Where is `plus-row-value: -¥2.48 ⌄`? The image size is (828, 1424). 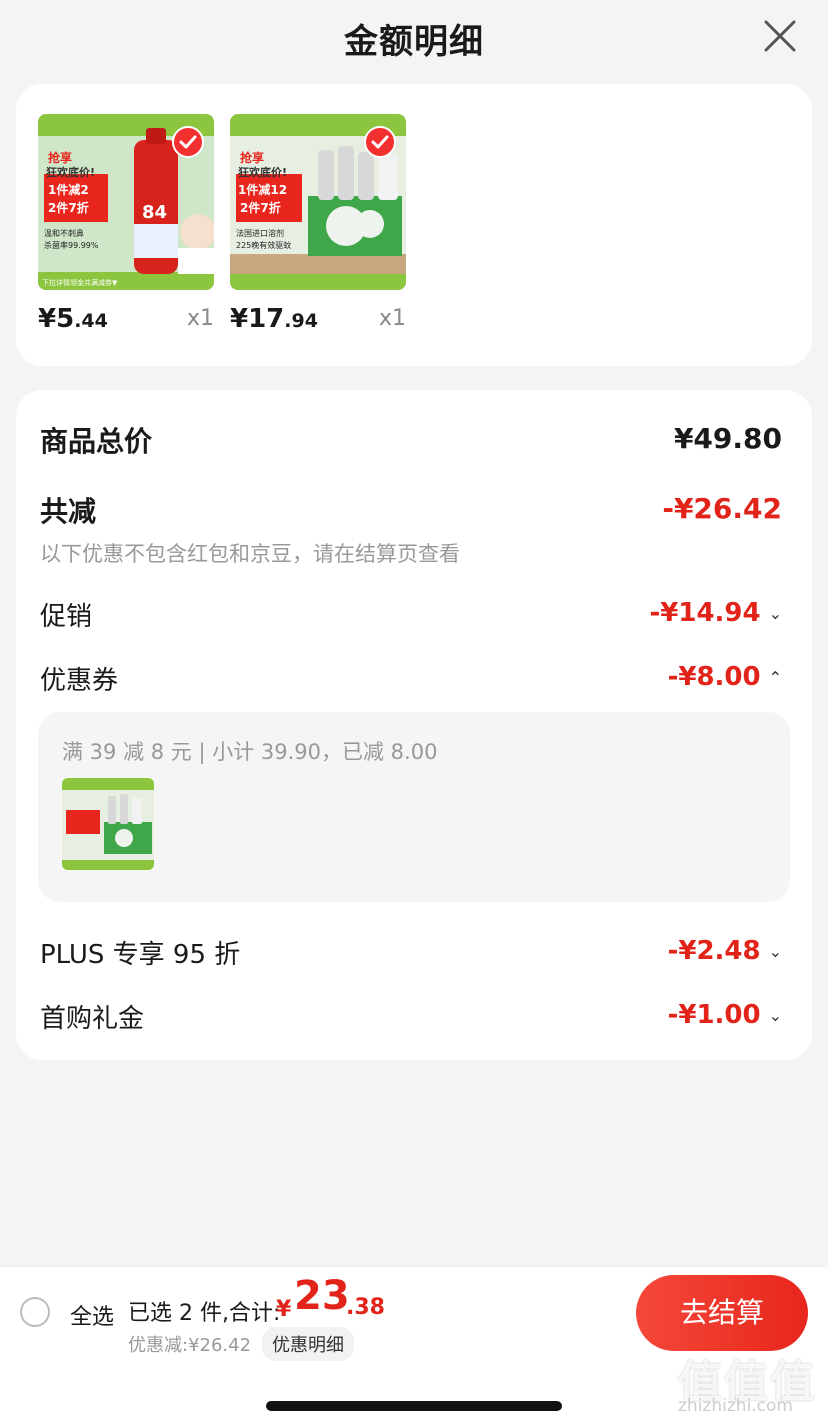
plus-row-value: -¥2.48 ⌄ is located at coordinates (725, 951).